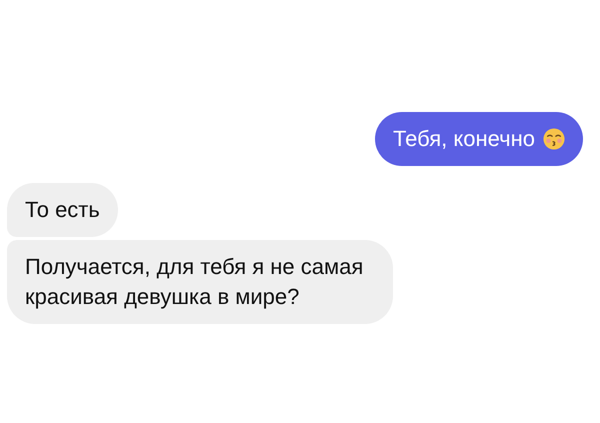 The height and width of the screenshot is (423, 600). I want to click on message-text: Получается, для тебя я не самая красивая девушка в мире?, so click(194, 282).